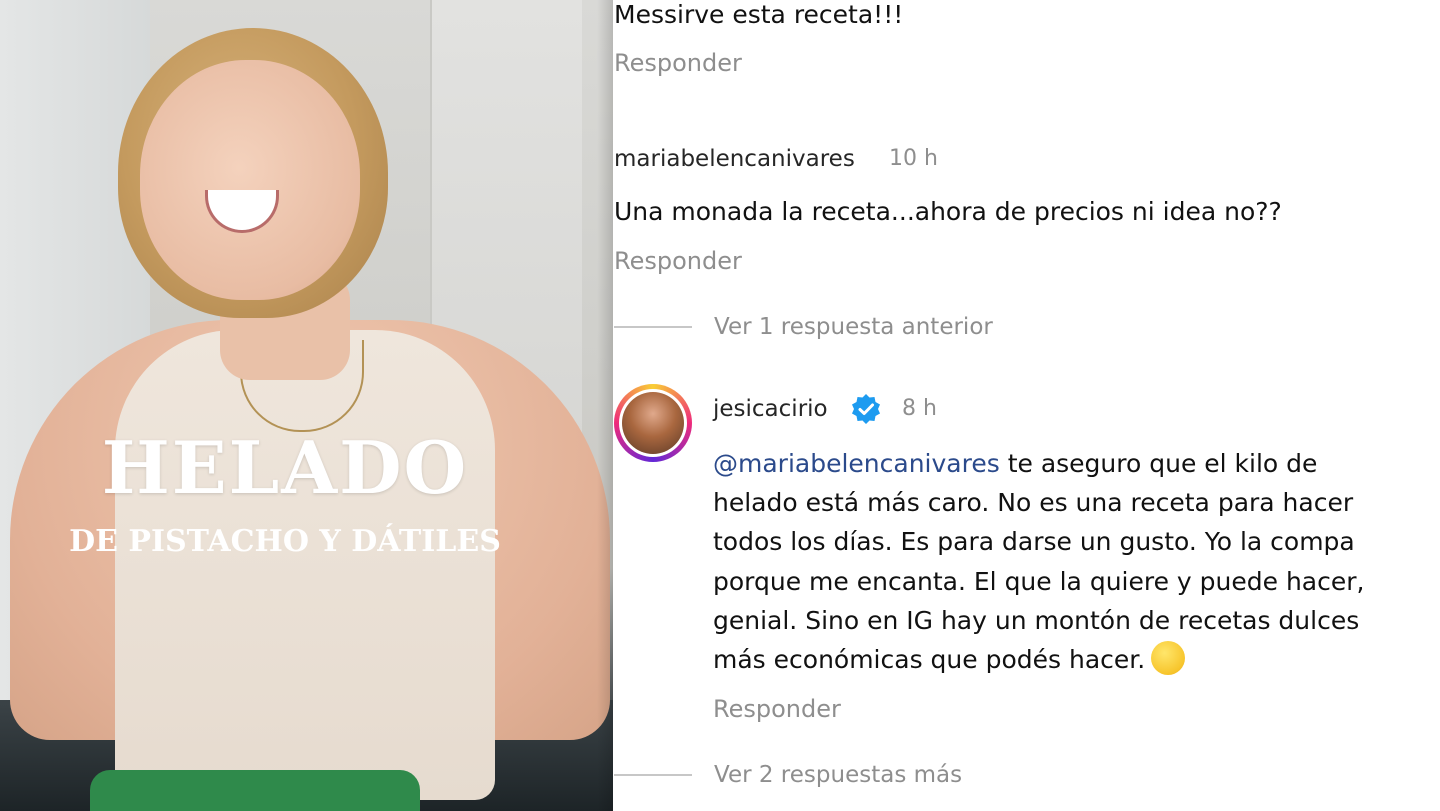 Image resolution: width=1440 pixels, height=811 pixels. What do you see at coordinates (919, 408) in the screenshot?
I see `reply-timestamp: 8 h` at bounding box center [919, 408].